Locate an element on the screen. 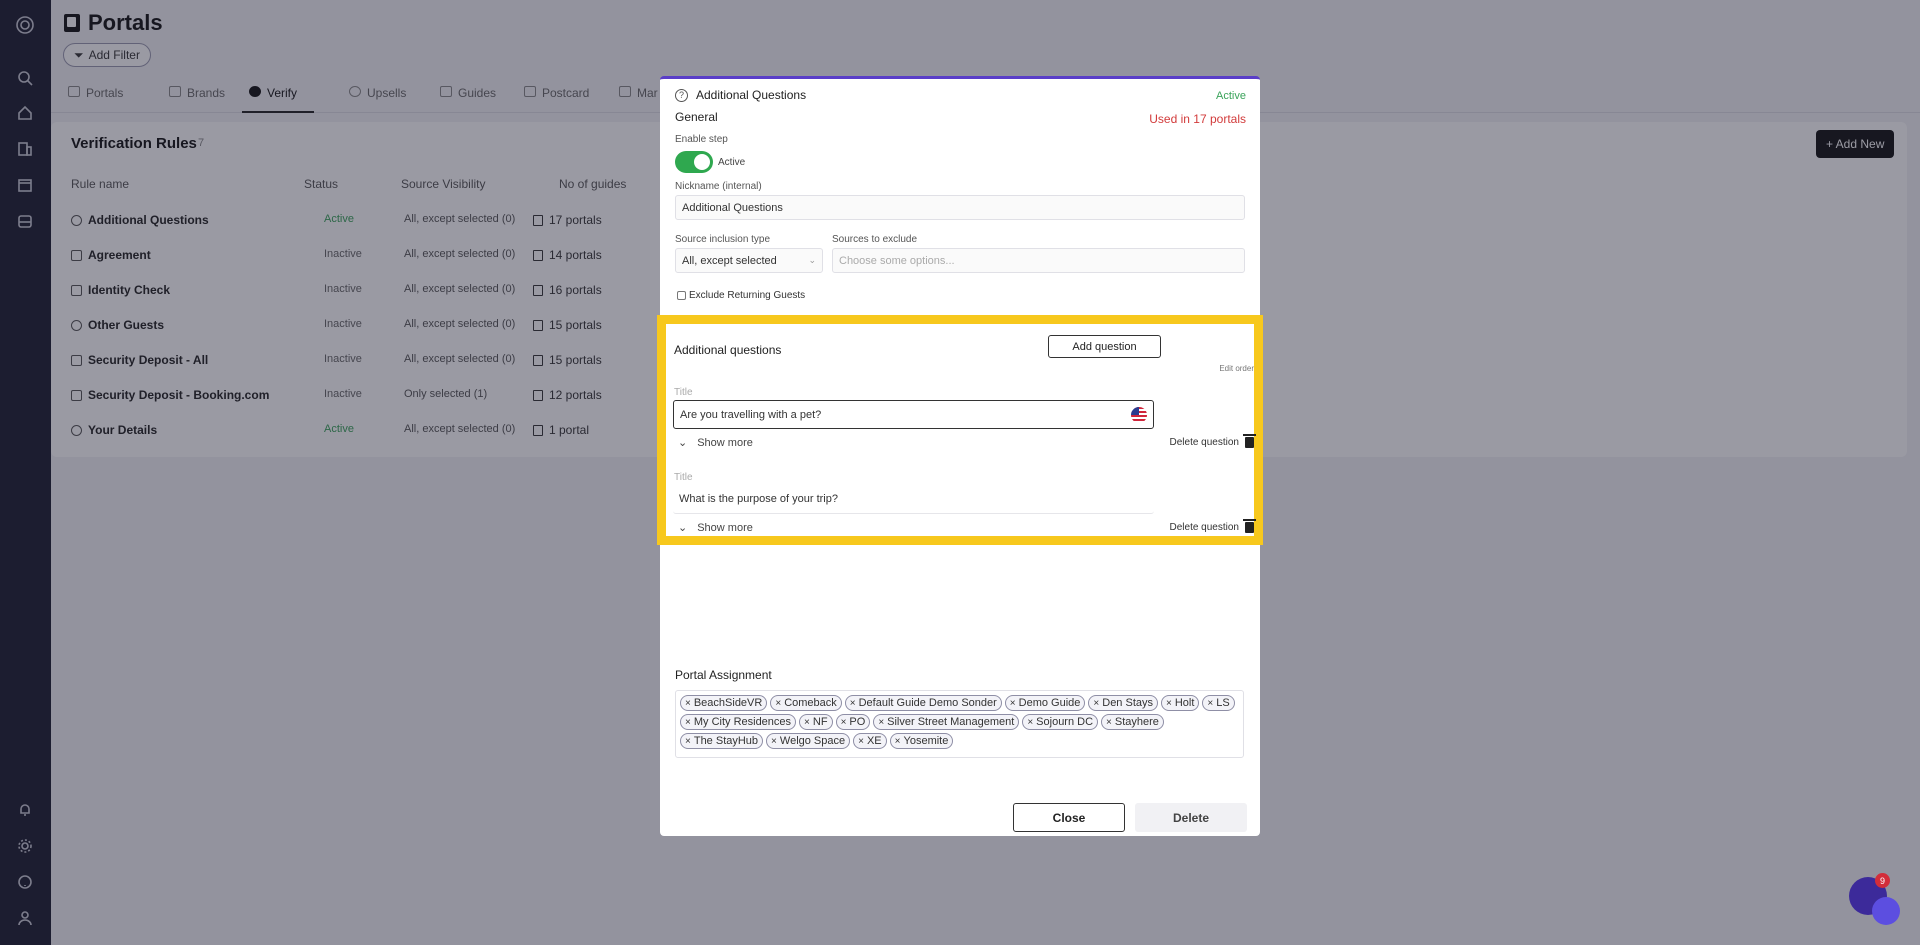  portal-chip: × Silver Street Management is located at coordinates (946, 722).